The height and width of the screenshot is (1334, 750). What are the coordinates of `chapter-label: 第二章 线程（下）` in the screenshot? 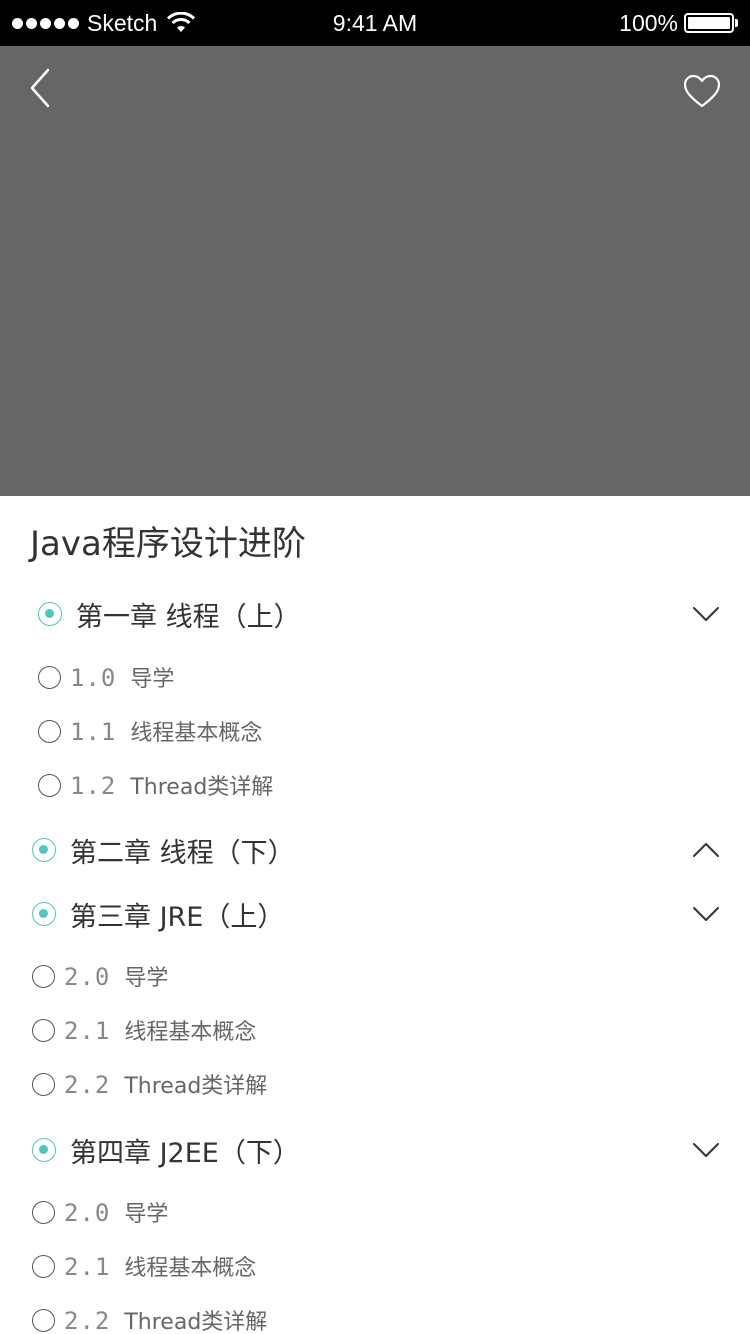 It's located at (182, 853).